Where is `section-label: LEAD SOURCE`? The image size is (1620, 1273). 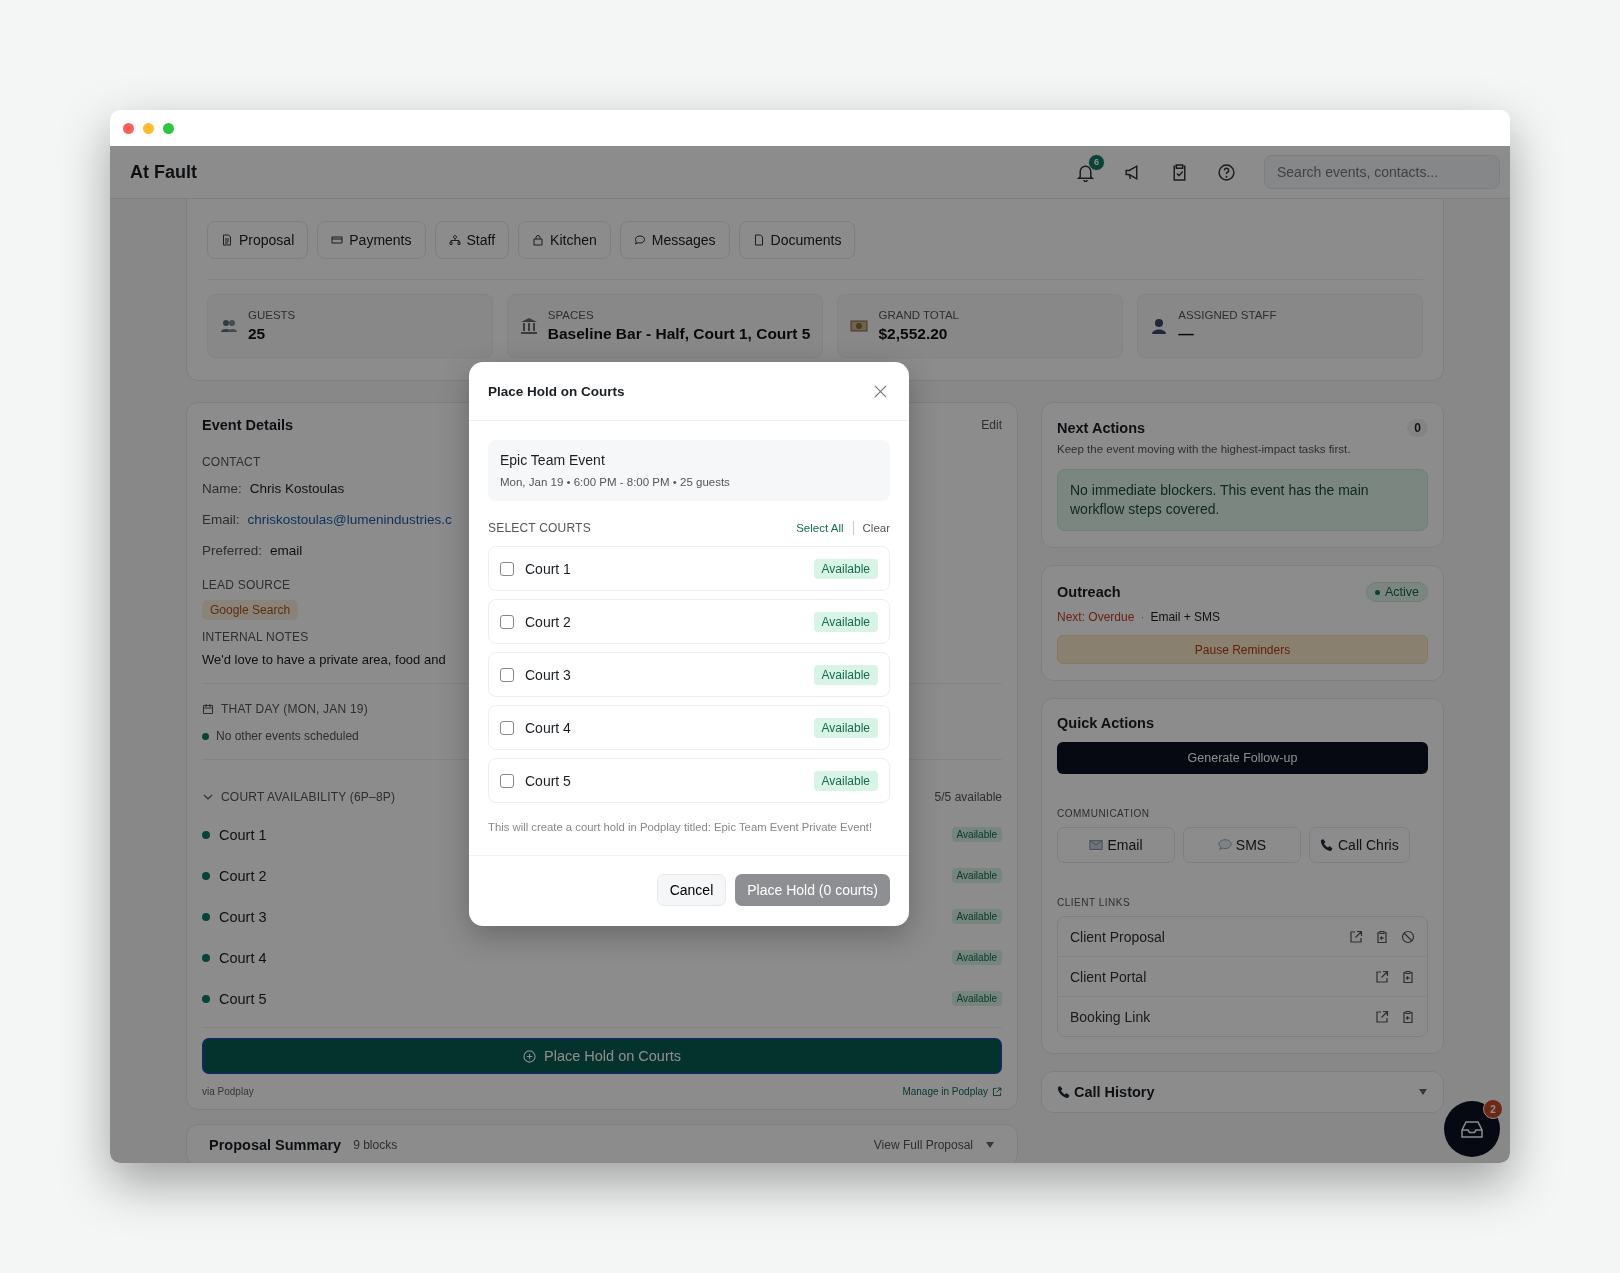
section-label: LEAD SOURCE is located at coordinates (246, 585).